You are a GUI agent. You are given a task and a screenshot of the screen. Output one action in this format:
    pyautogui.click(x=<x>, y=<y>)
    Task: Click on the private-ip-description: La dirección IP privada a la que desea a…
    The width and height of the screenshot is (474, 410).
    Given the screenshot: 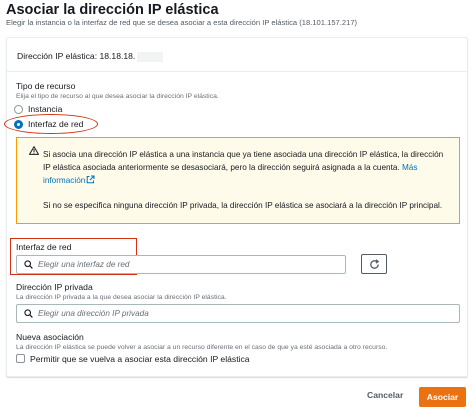 What is the action you would take?
    pyautogui.click(x=121, y=297)
    